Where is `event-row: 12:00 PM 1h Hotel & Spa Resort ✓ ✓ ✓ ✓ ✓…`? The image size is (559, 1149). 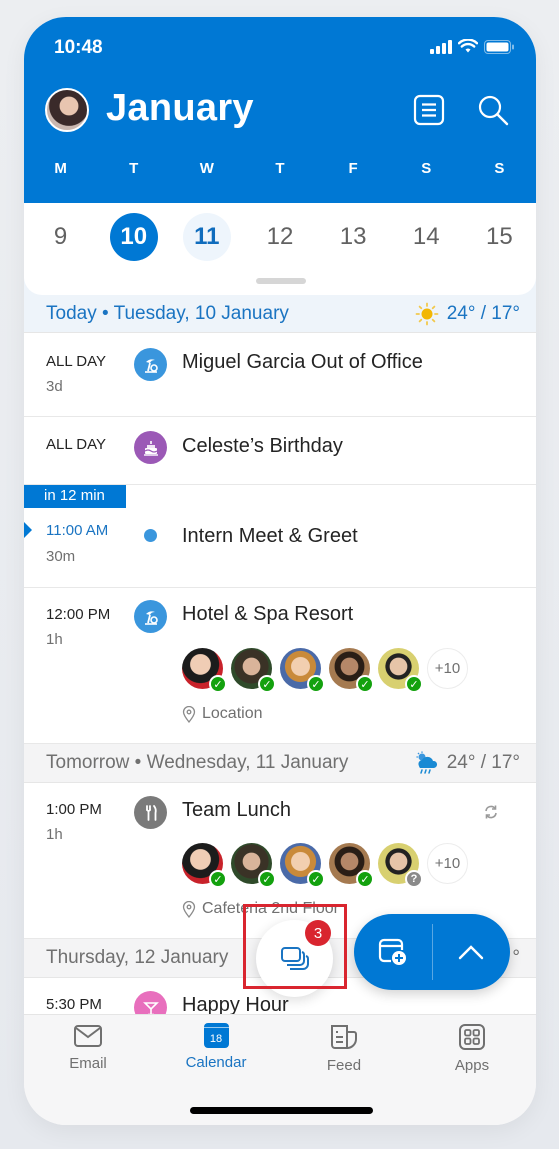 event-row: 12:00 PM 1h Hotel & Spa Resort ✓ ✓ ✓ ✓ ✓… is located at coordinates (280, 666).